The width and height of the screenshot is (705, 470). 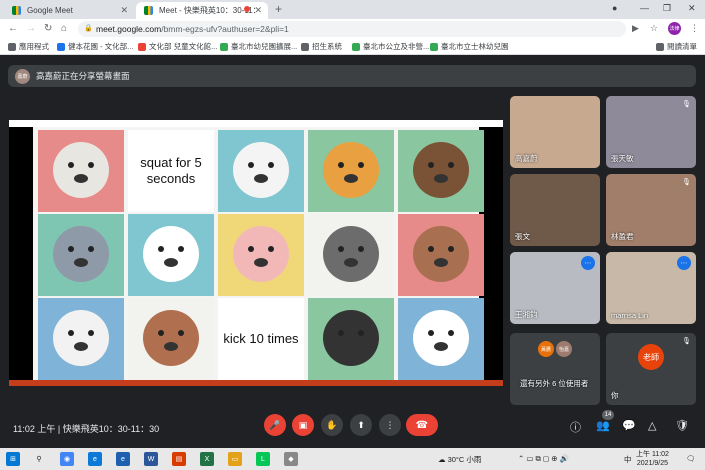 What do you see at coordinates (225, 29) in the screenshot?
I see `url-path: /bmm-egzs-ufv?authuser=2&pli=1` at bounding box center [225, 29].